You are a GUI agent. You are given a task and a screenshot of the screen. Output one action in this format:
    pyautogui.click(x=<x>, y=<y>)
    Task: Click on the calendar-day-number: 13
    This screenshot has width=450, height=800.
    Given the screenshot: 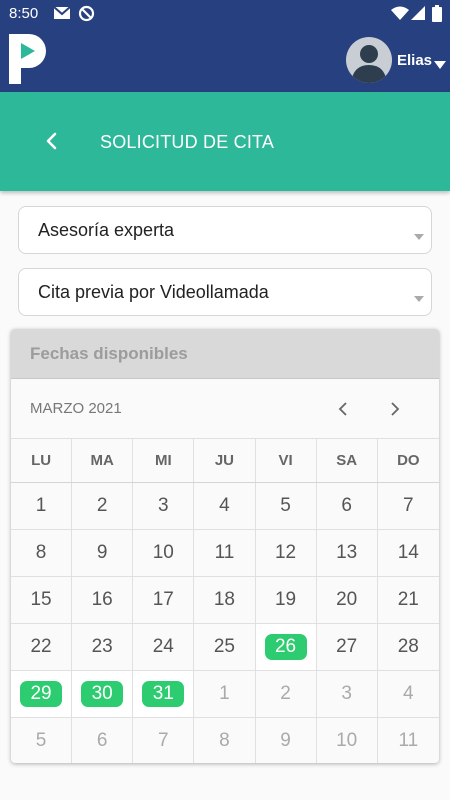 What is the action you would take?
    pyautogui.click(x=347, y=552)
    